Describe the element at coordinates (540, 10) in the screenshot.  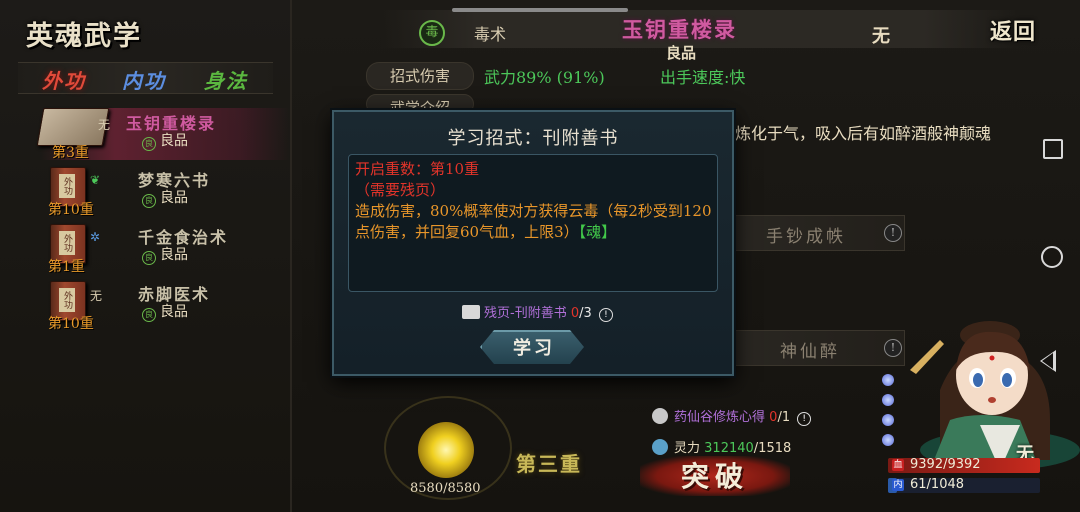
I see `drag-handle` at that location.